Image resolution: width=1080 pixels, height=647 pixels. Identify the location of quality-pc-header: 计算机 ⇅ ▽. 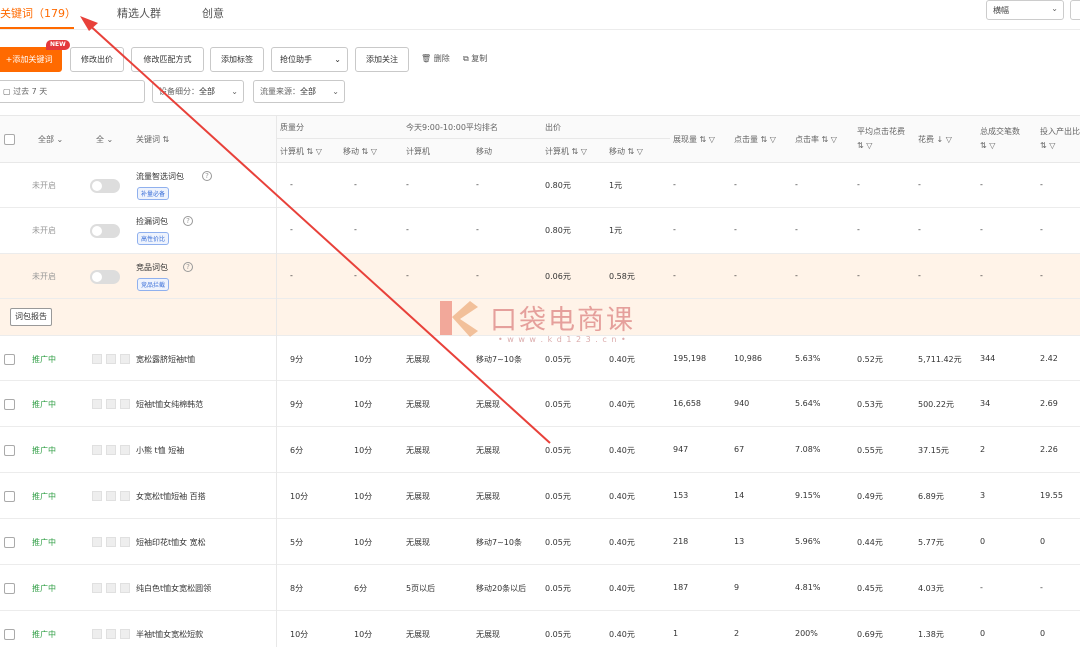
(301, 151).